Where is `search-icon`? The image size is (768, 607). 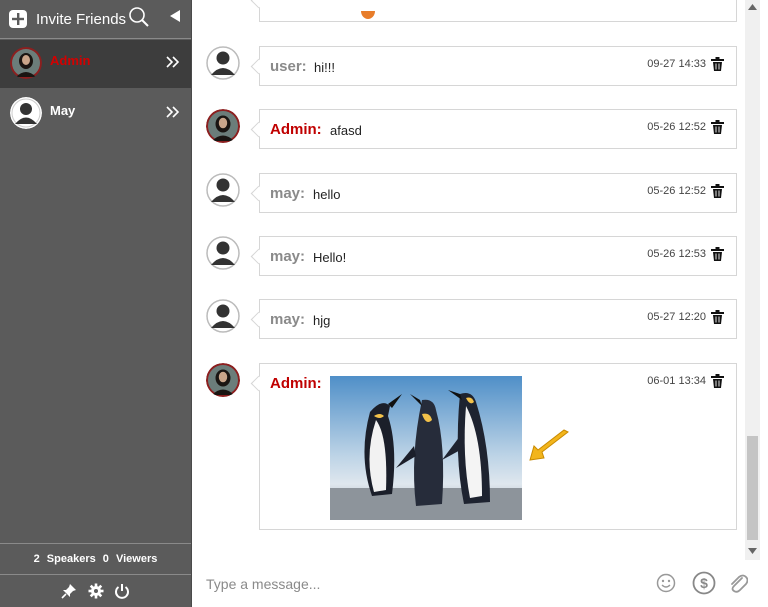
search-icon is located at coordinates (139, 17).